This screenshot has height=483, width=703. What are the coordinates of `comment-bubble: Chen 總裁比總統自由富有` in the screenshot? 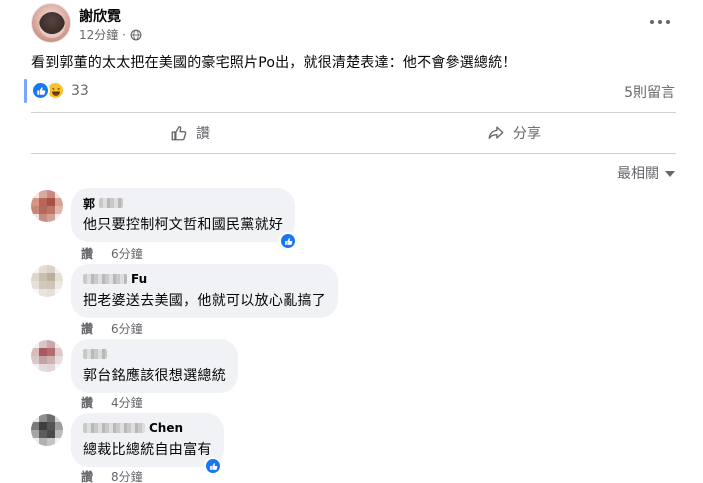 It's located at (147, 440).